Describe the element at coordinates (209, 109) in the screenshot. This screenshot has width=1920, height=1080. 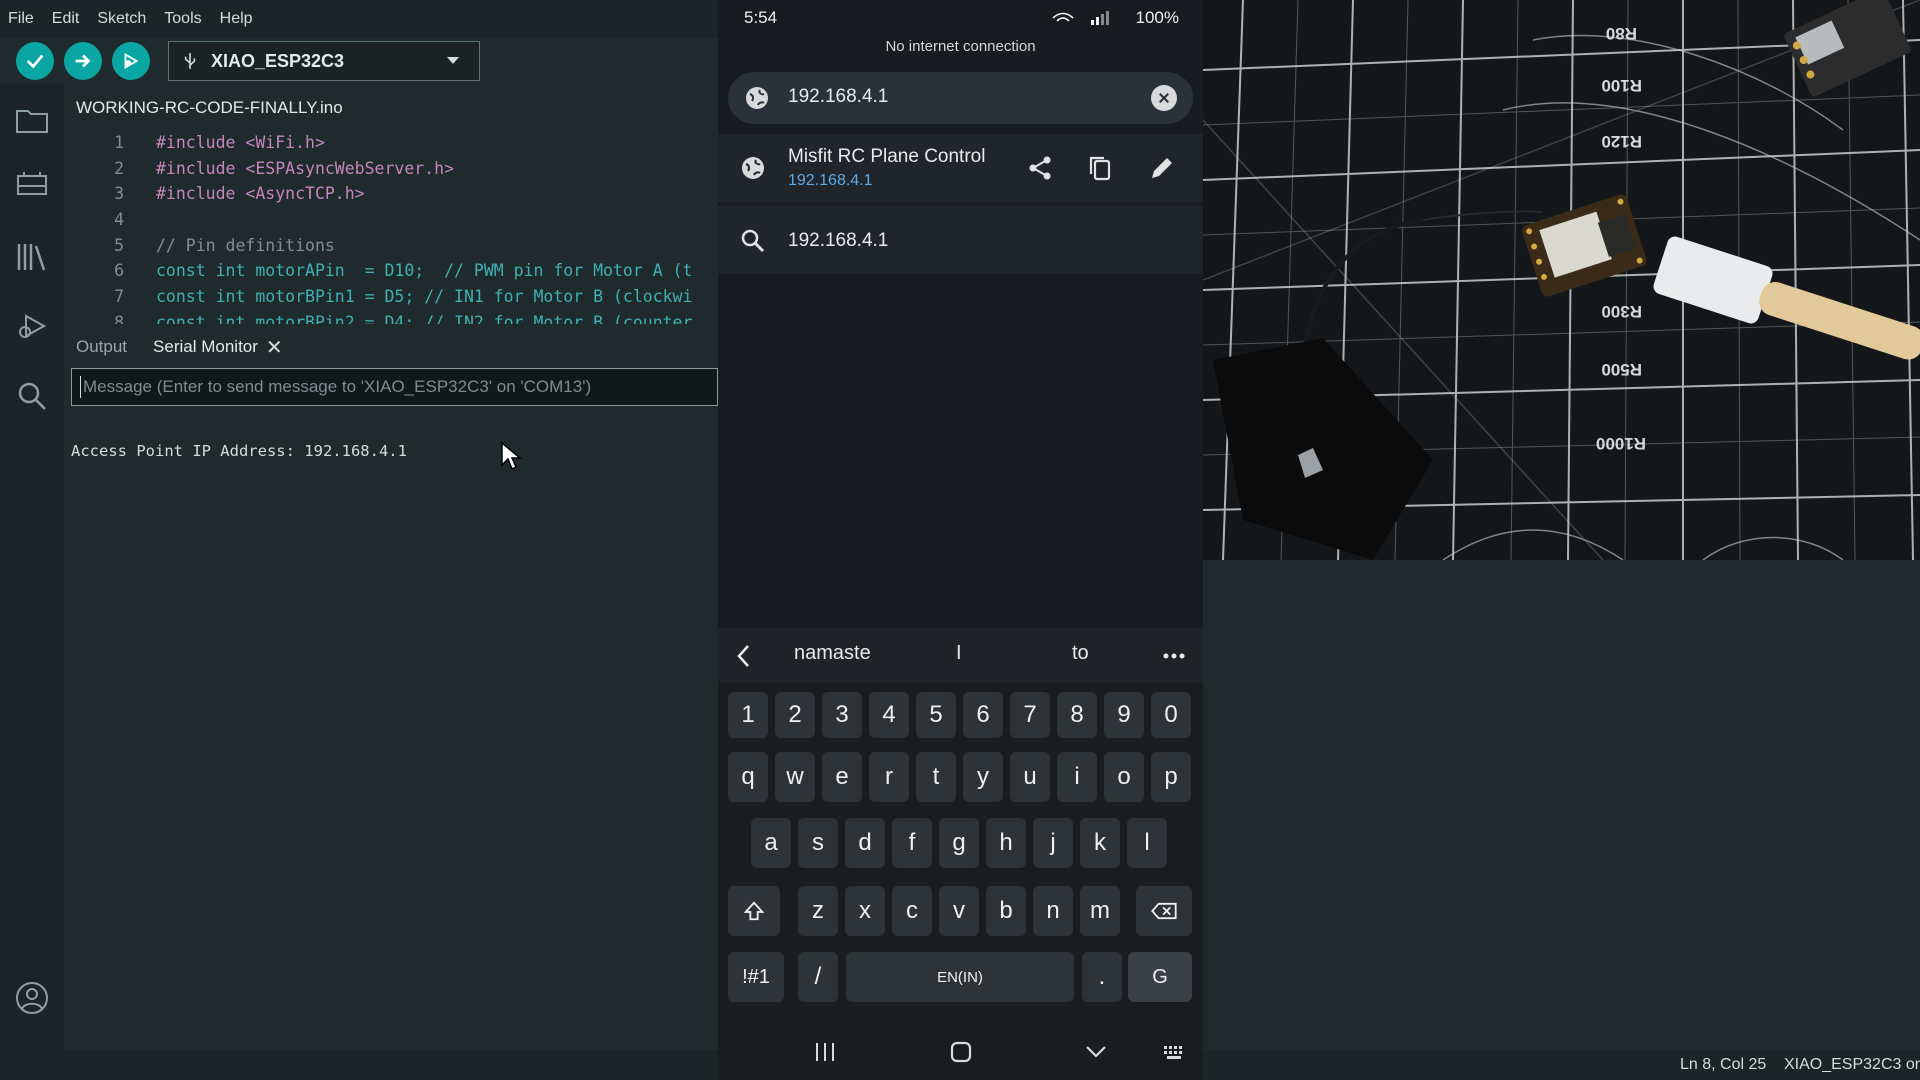
I see `file-tab: WORKING-RC-CODE-FINALLY.ino` at that location.